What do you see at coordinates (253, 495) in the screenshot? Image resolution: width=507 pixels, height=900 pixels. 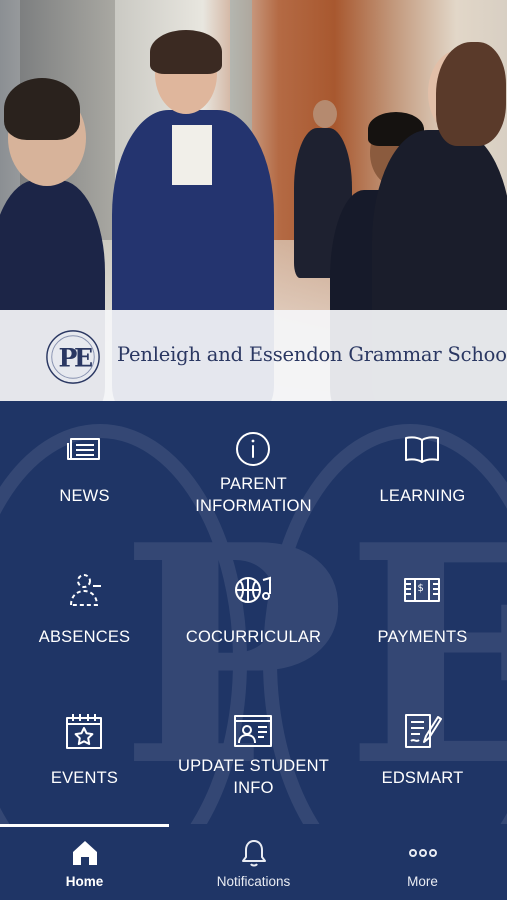 I see `tile-parent-information-label: PARENT INFORMATION` at bounding box center [253, 495].